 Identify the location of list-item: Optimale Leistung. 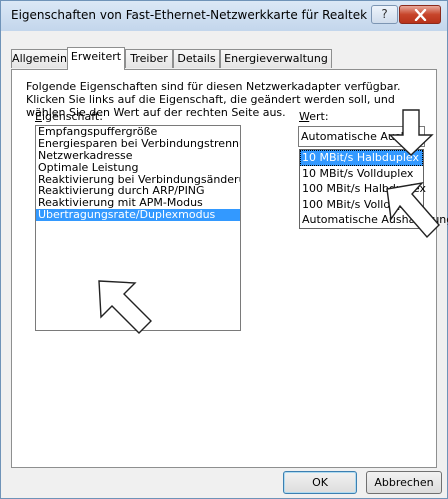
(138, 168).